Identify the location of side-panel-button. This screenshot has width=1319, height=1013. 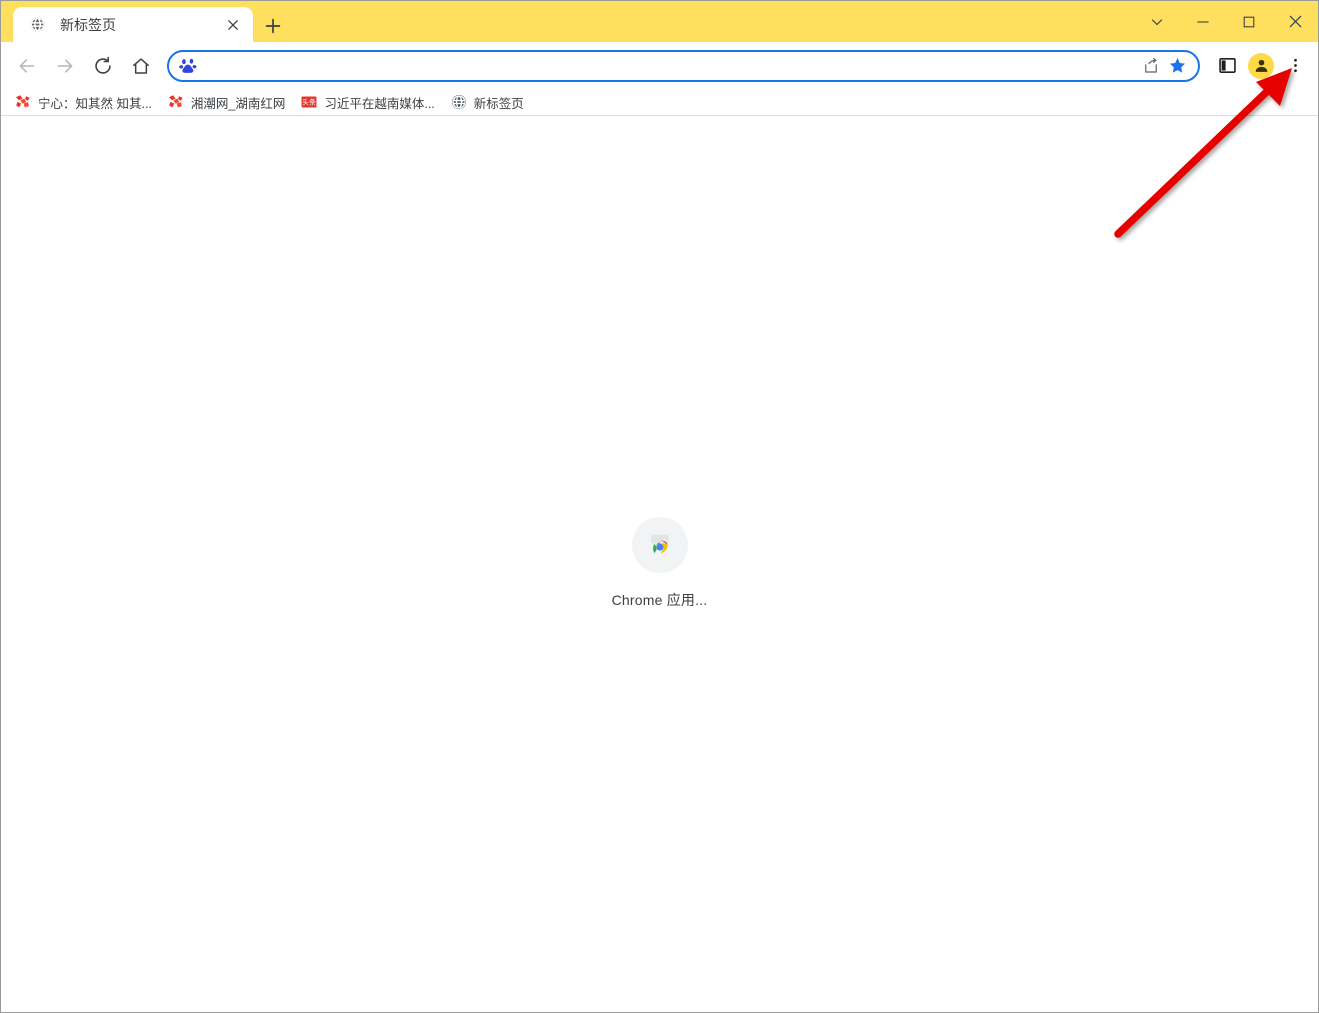
(1227, 66).